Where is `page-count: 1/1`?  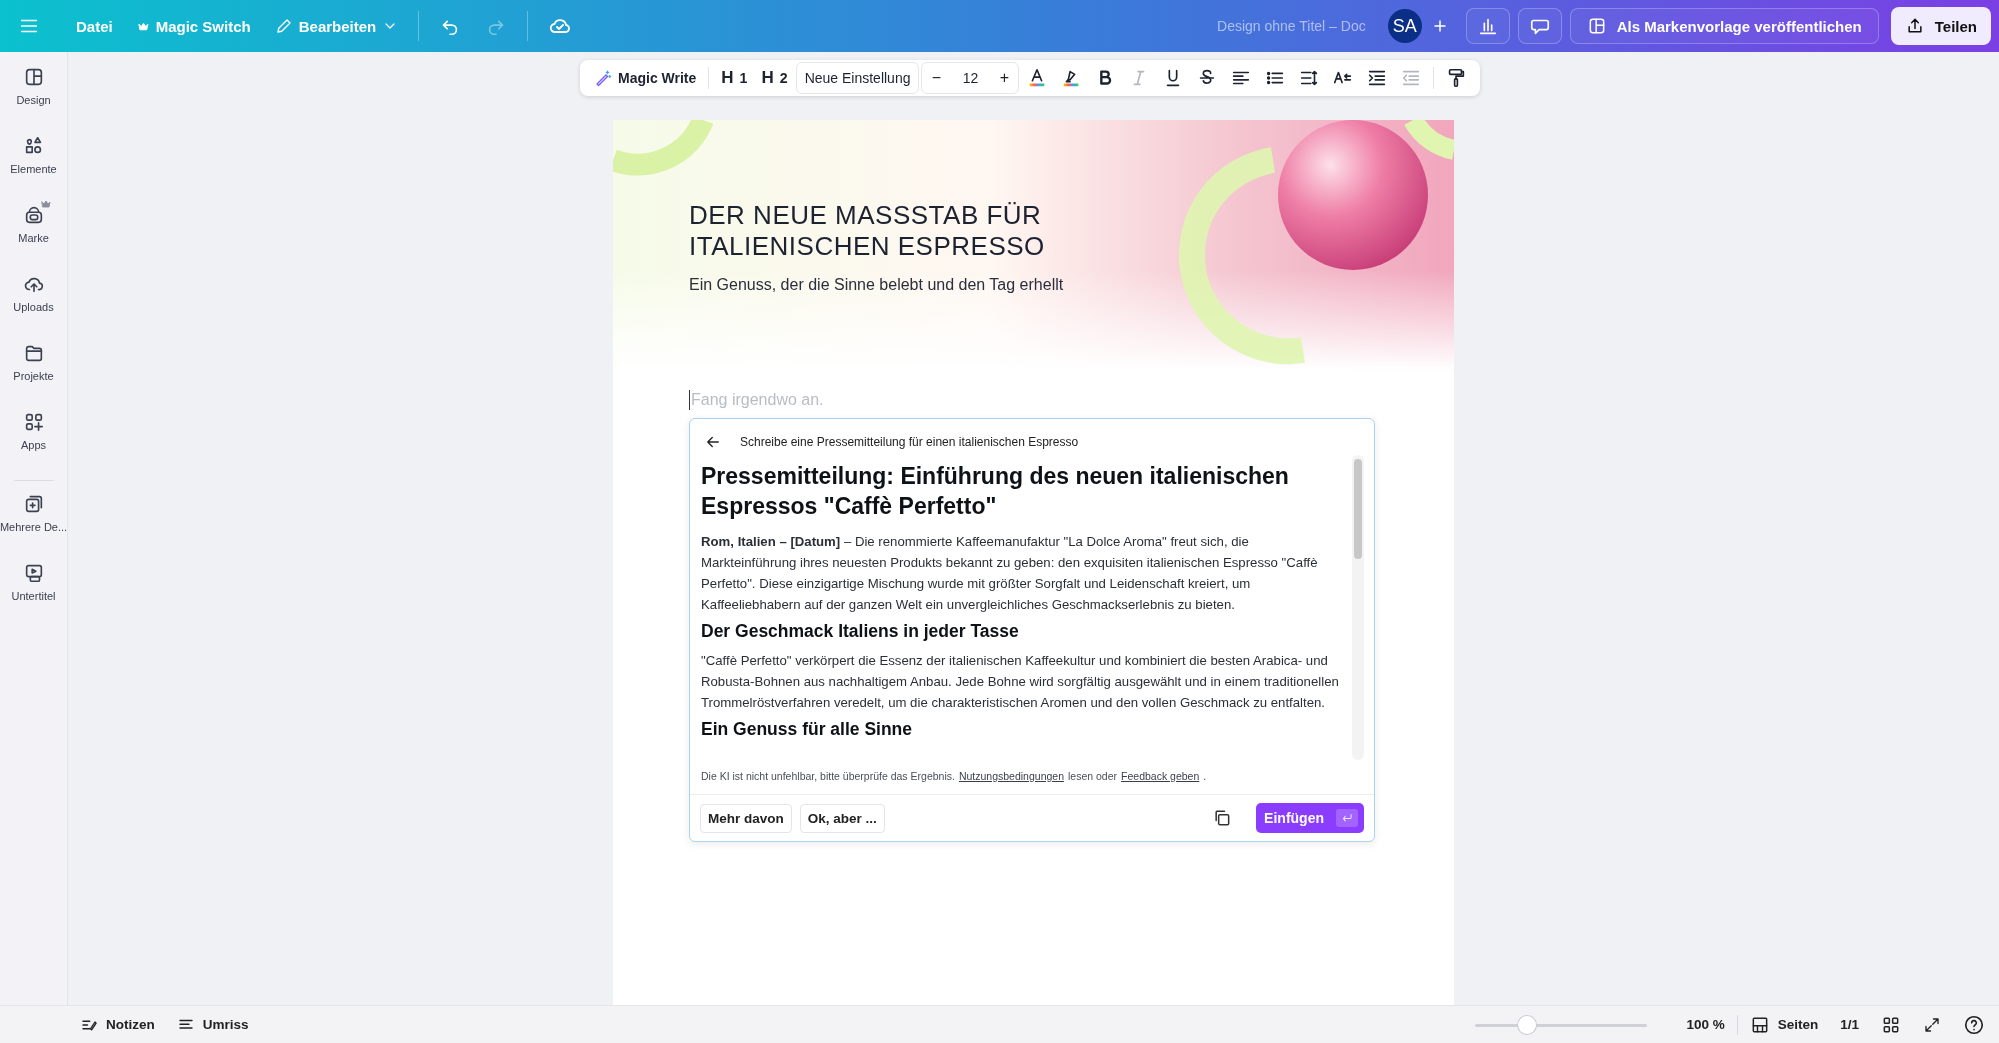 page-count: 1/1 is located at coordinates (1849, 1024).